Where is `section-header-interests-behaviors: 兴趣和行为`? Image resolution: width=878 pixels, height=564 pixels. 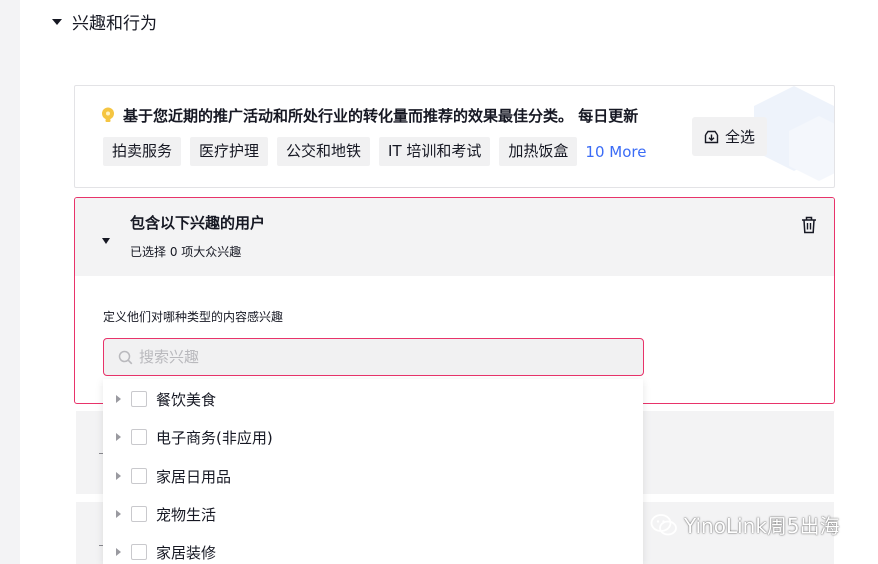
section-header-interests-behaviors: 兴趣和行为 is located at coordinates (104, 21).